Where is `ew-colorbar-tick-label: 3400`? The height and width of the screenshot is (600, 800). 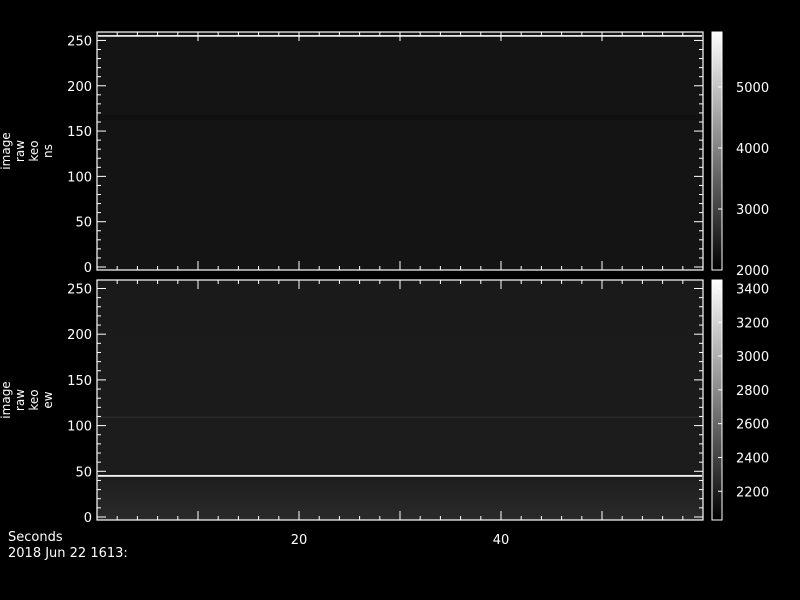 ew-colorbar-tick-label: 3400 is located at coordinates (752, 289).